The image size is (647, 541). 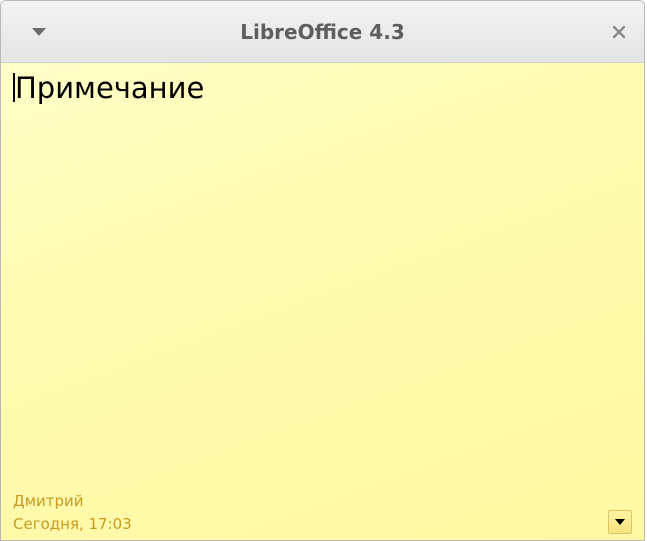 I want to click on chevron-down-icon, so click(x=39, y=31).